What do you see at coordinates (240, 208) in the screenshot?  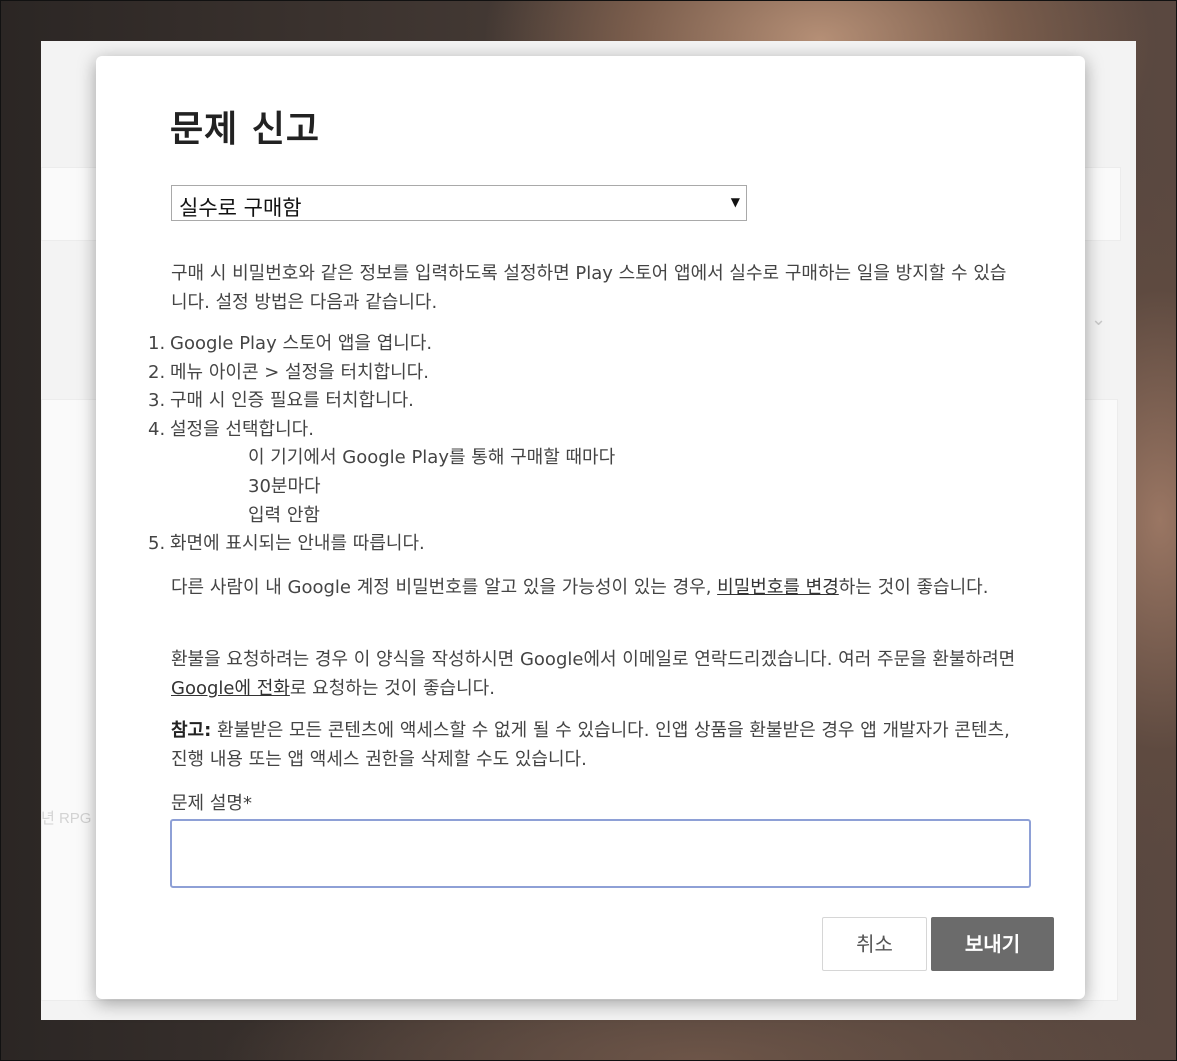 I see `issue-type-selected-value: 실수로 구매함` at bounding box center [240, 208].